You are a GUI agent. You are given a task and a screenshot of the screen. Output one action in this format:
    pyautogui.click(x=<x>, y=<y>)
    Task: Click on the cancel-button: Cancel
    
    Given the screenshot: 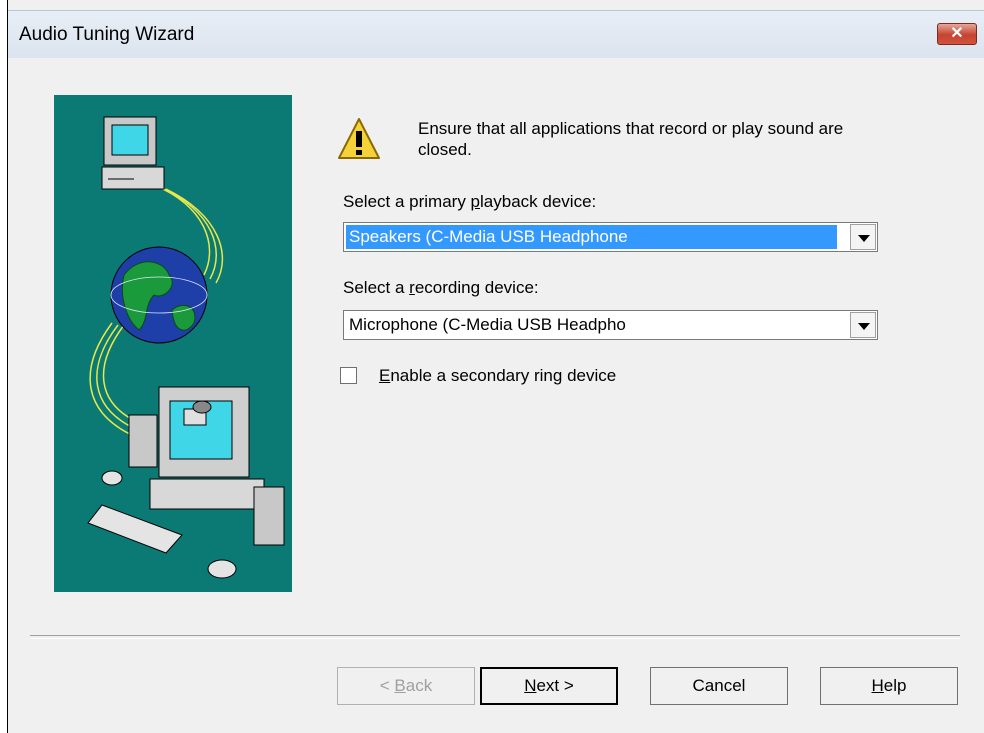 What is the action you would take?
    pyautogui.click(x=719, y=686)
    